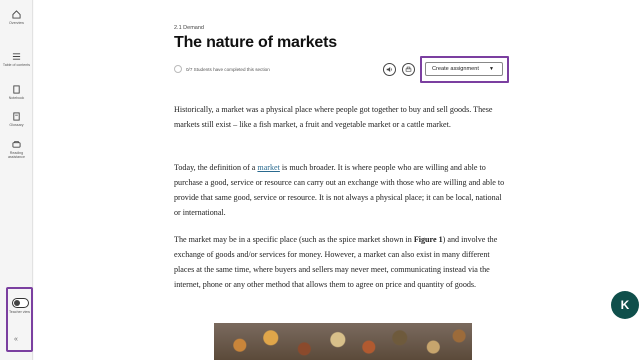 This screenshot has height=360, width=641. Describe the element at coordinates (16, 14) in the screenshot. I see `home-icon` at that location.